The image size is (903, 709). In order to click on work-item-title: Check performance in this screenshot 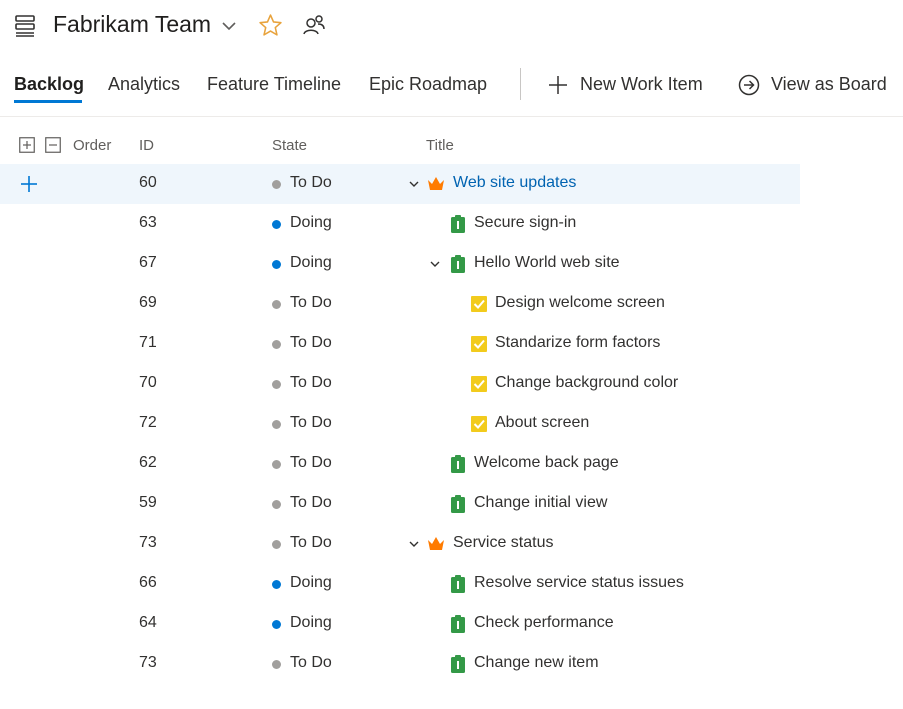, I will do `click(544, 623)`.